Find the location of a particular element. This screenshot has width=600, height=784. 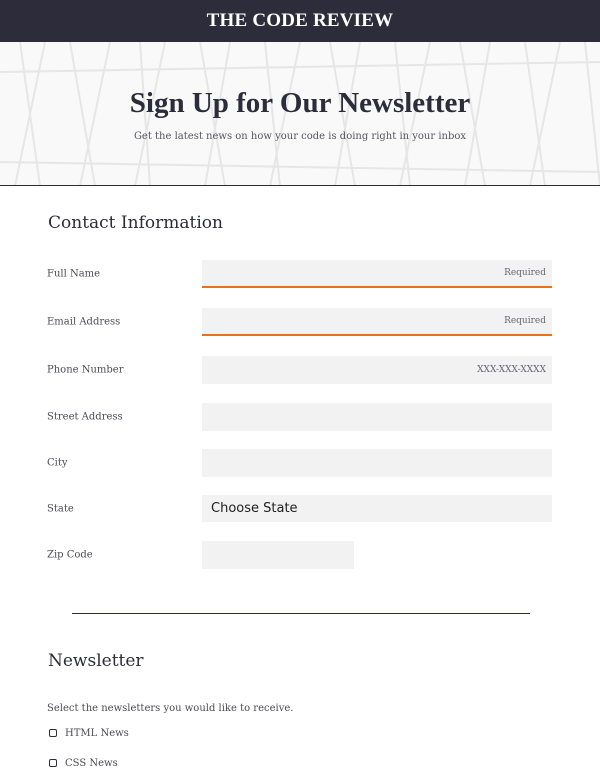

street-input is located at coordinates (377, 417).